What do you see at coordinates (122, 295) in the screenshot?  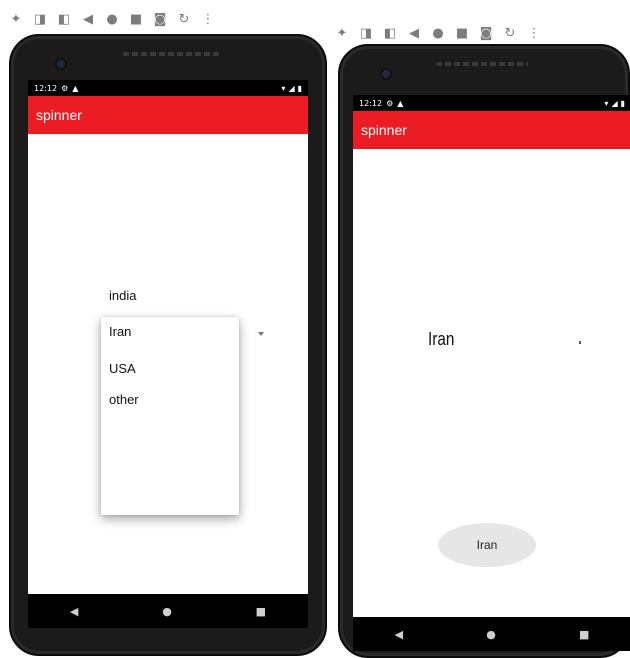 I see `dropdown-item-india: india` at bounding box center [122, 295].